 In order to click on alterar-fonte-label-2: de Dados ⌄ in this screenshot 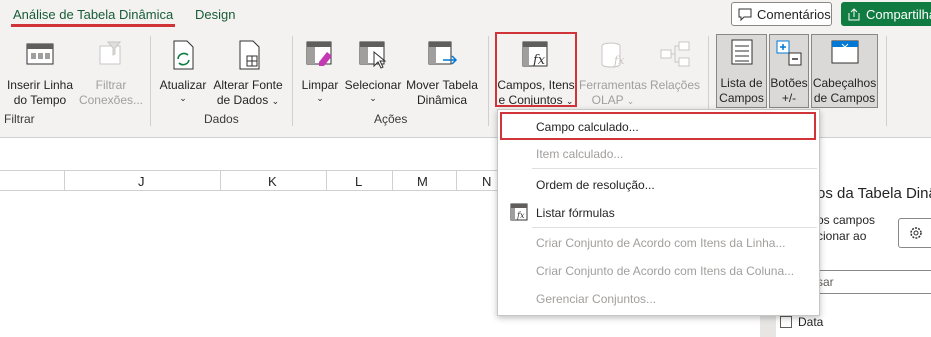, I will do `click(248, 100)`.